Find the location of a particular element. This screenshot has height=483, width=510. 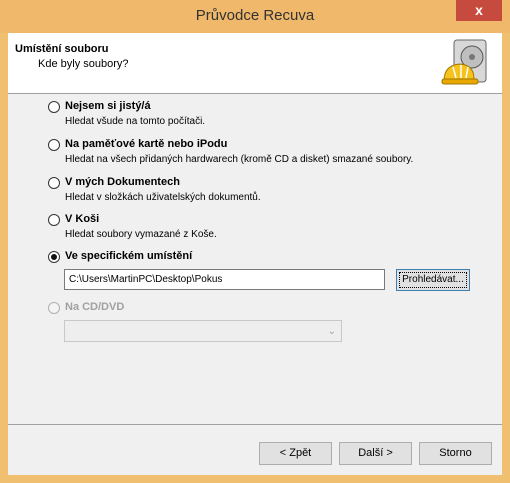

option-label: V Koši is located at coordinates (82, 219).